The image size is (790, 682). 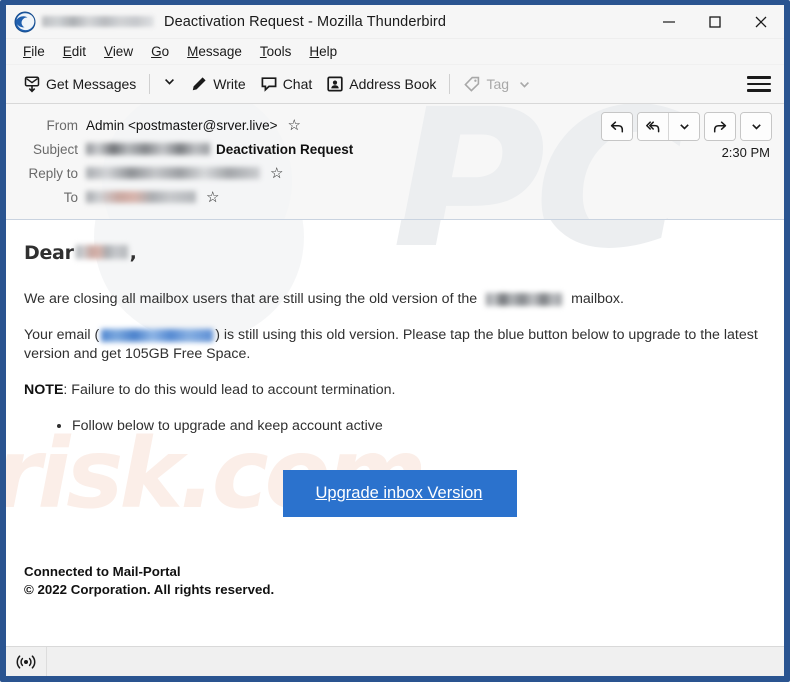 What do you see at coordinates (229, 84) in the screenshot?
I see `write-label: Write` at bounding box center [229, 84].